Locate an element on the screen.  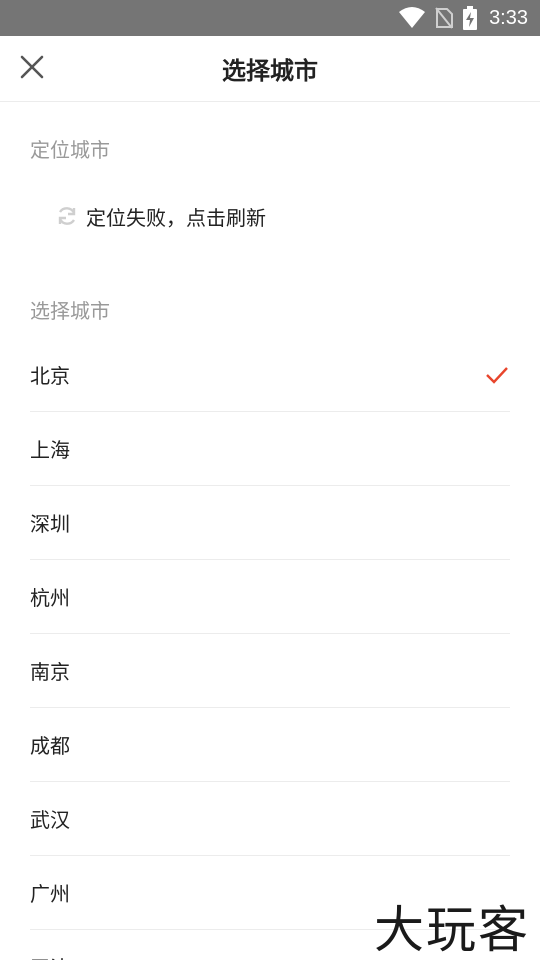
city-name: 南京 is located at coordinates (50, 672).